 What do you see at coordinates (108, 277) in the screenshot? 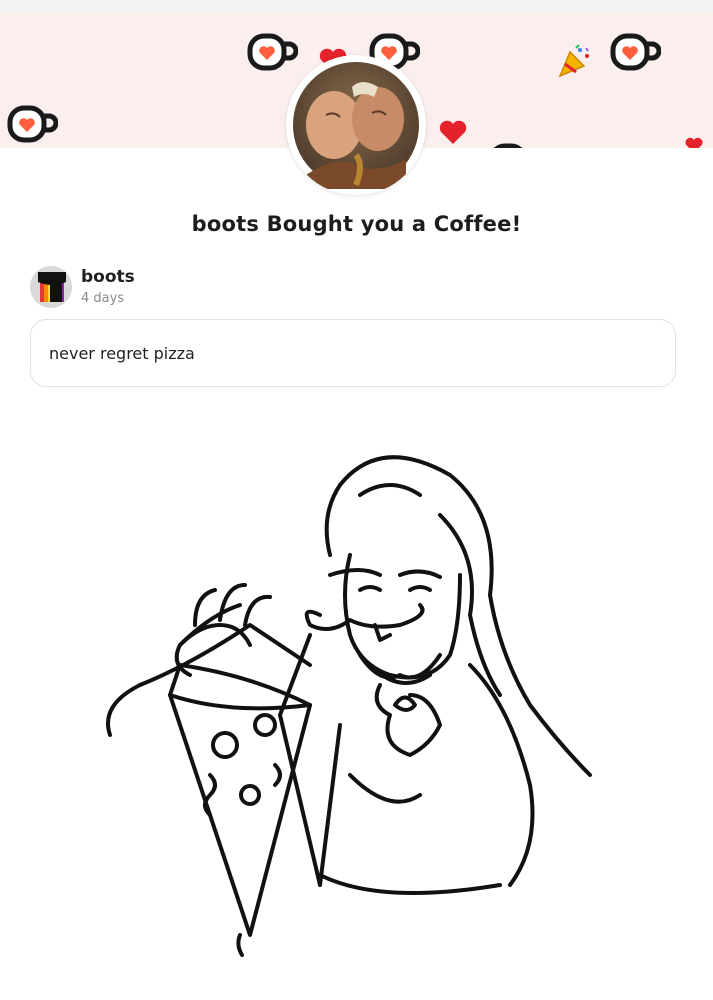
I see `supporter-name: boots` at bounding box center [108, 277].